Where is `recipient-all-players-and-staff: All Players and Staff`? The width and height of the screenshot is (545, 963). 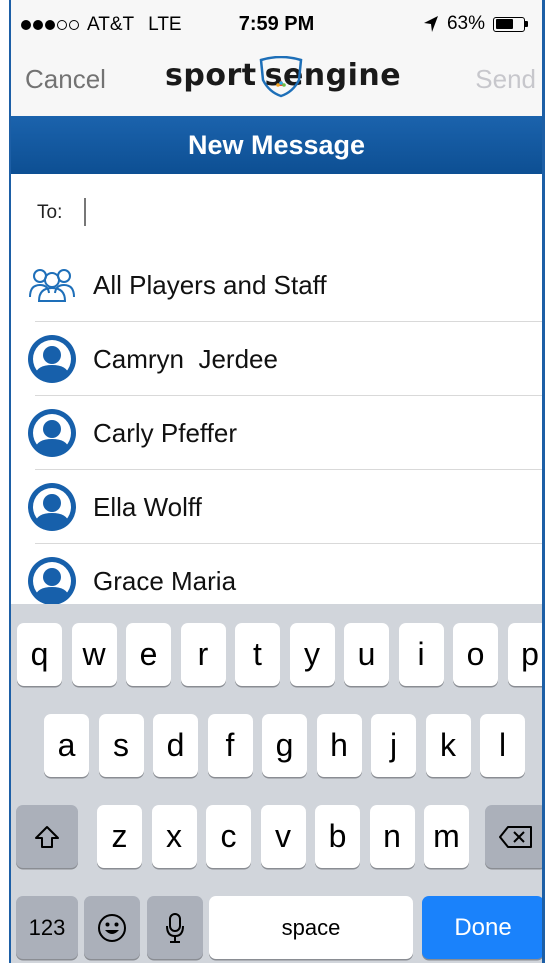
recipient-all-players-and-staff: All Players and Staff is located at coordinates (276, 285).